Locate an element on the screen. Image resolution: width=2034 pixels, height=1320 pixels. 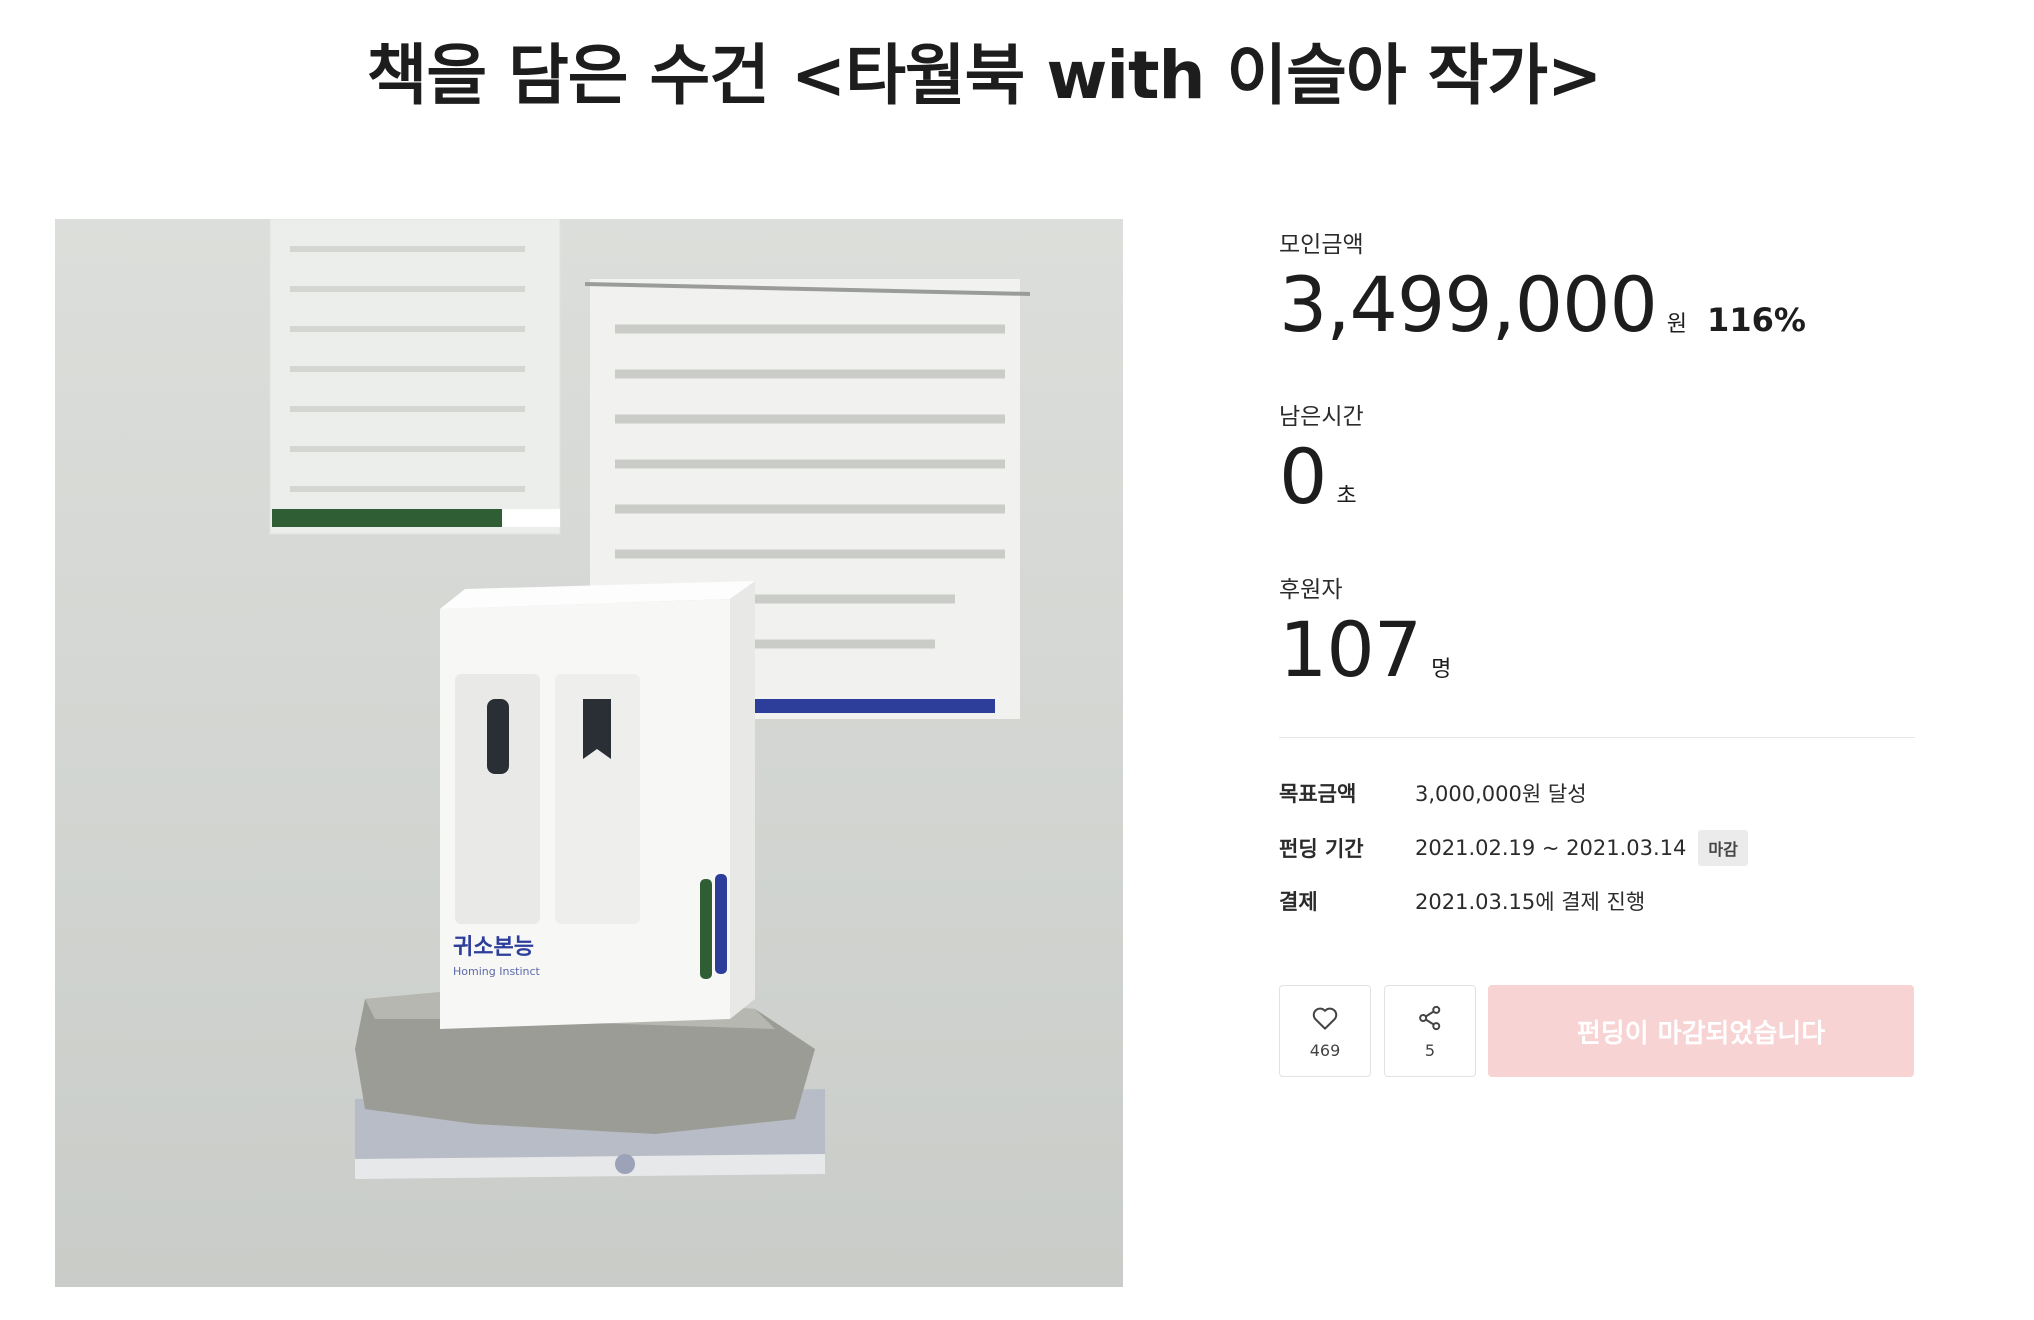
raised-amount: 3,499,000 is located at coordinates (1468, 304).